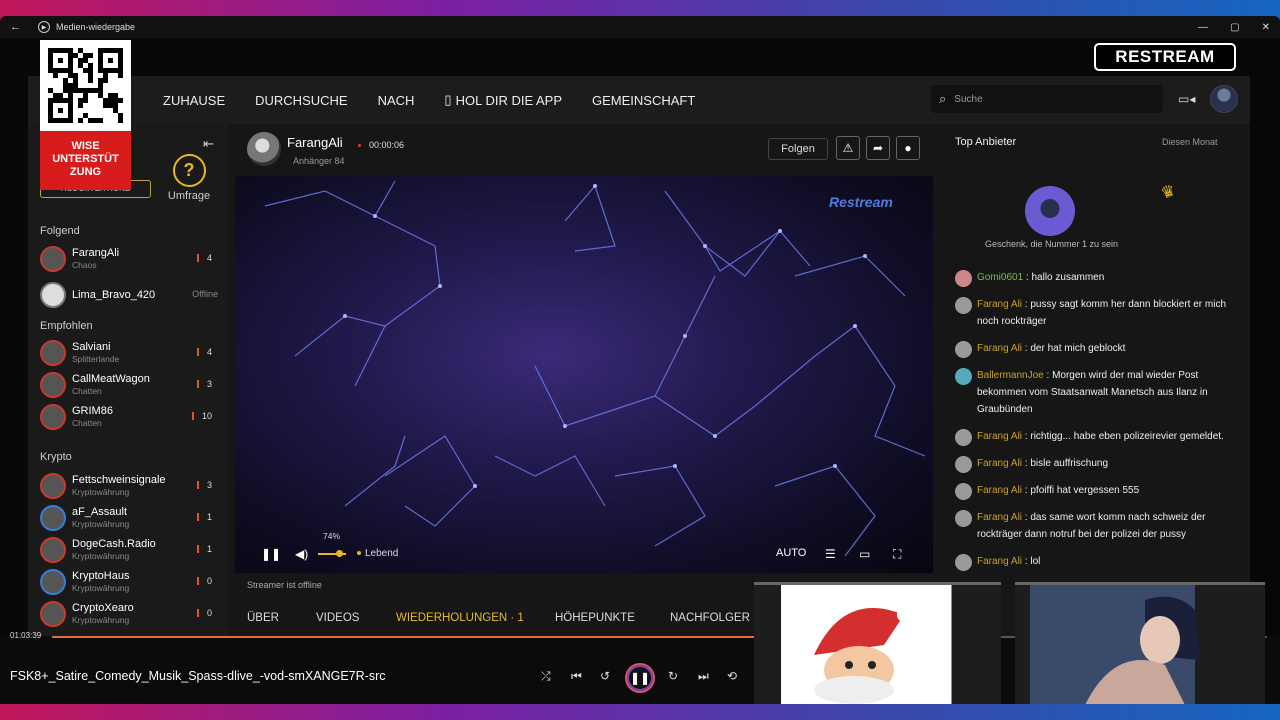 Image resolution: width=1280 pixels, height=720 pixels. I want to click on qr-module, so click(120, 120).